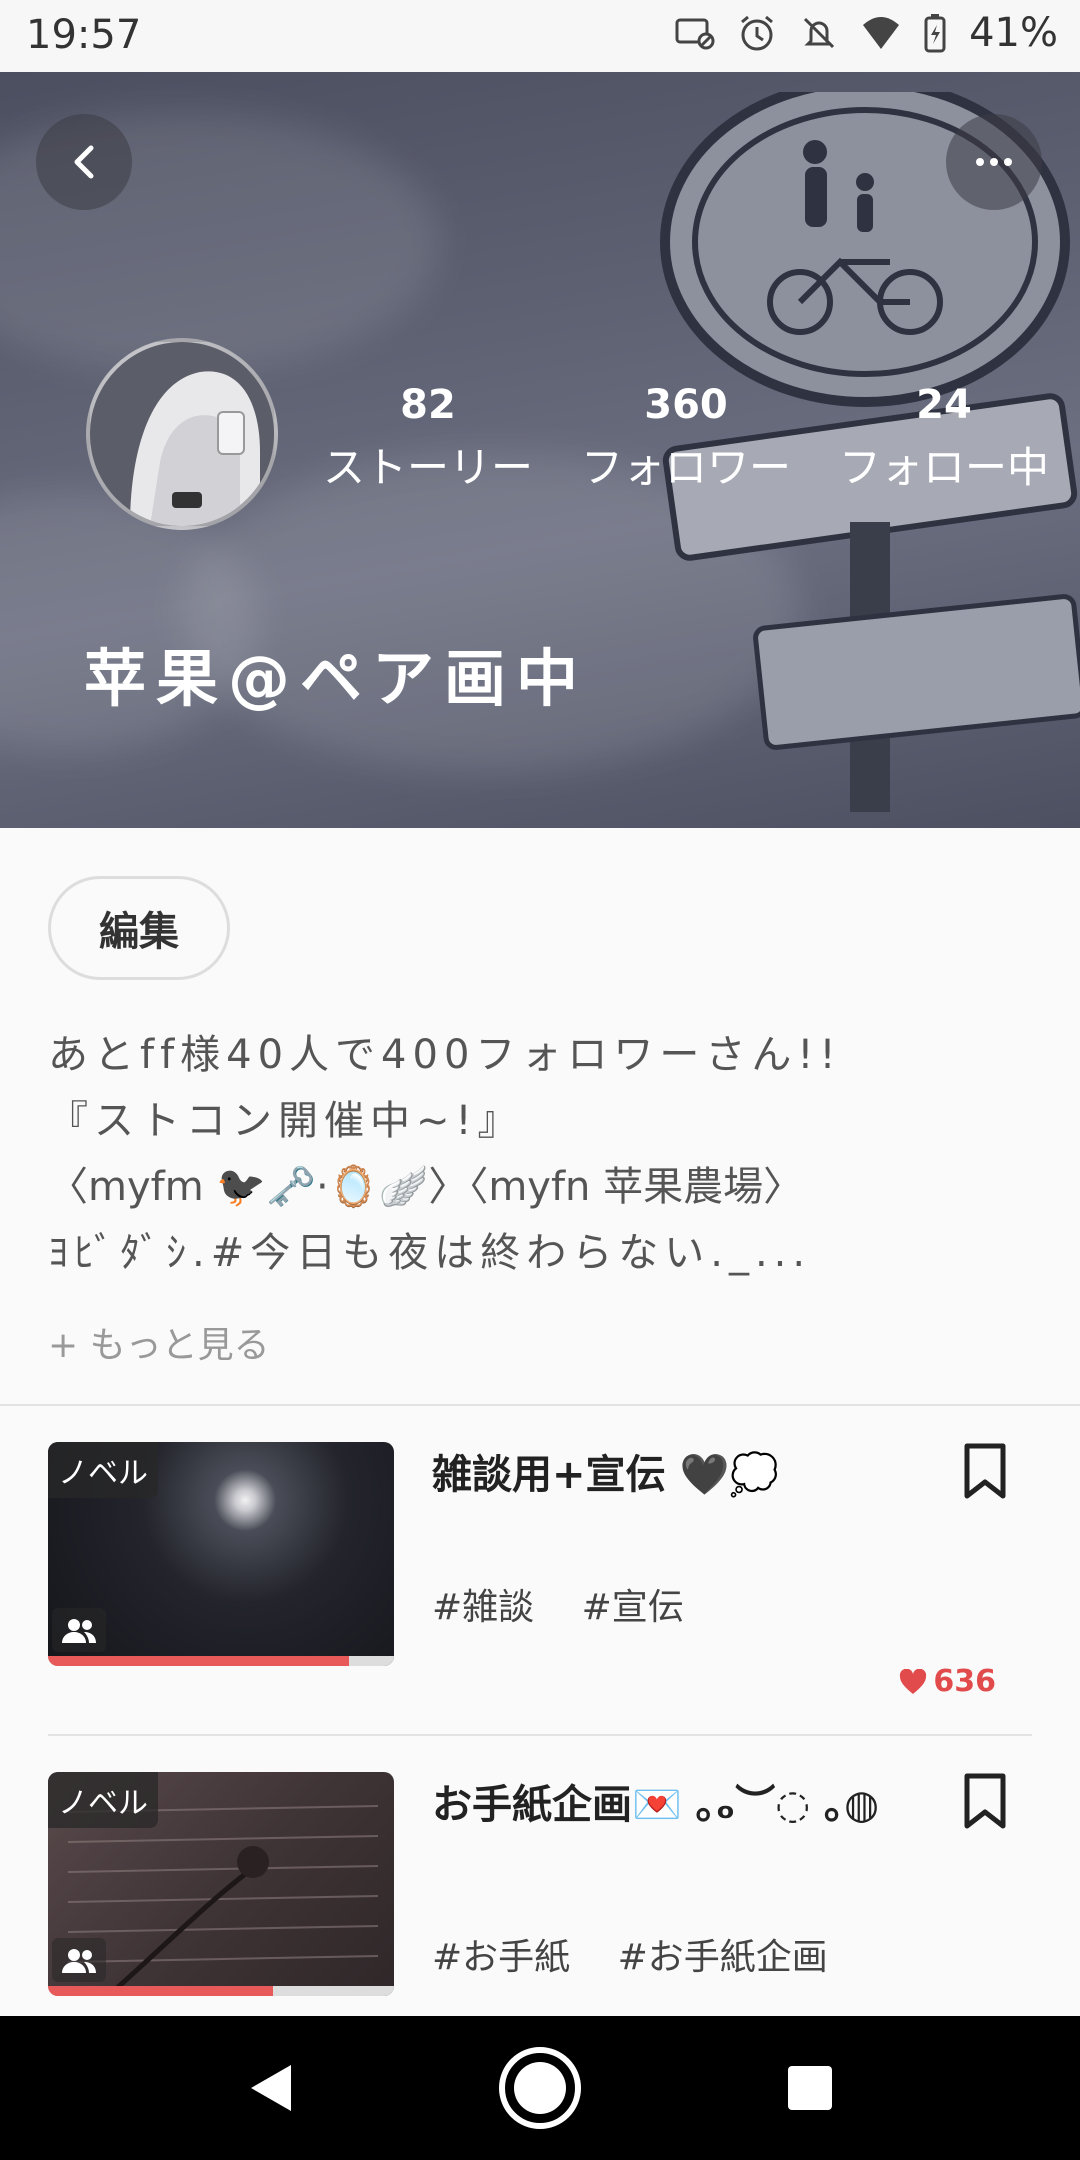  I want to click on nav-home-button, so click(540, 2088).